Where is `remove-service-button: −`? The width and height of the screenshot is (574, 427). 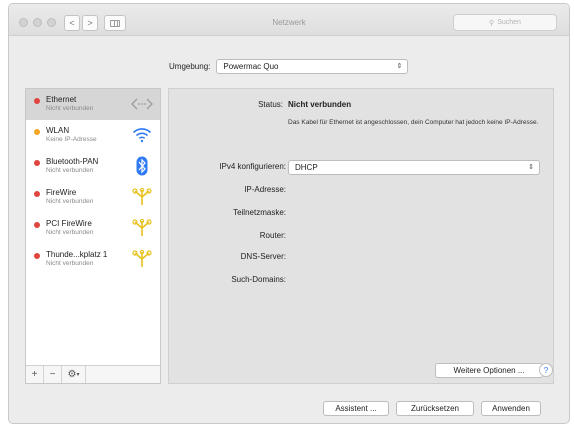 remove-service-button: − is located at coordinates (53, 374).